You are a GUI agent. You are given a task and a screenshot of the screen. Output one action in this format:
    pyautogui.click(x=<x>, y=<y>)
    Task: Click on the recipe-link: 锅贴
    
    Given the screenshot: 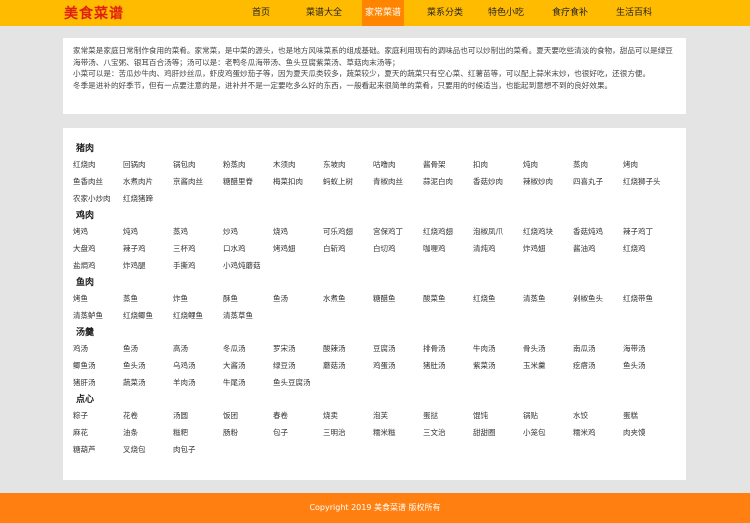 What is the action you would take?
    pyautogui.click(x=548, y=415)
    